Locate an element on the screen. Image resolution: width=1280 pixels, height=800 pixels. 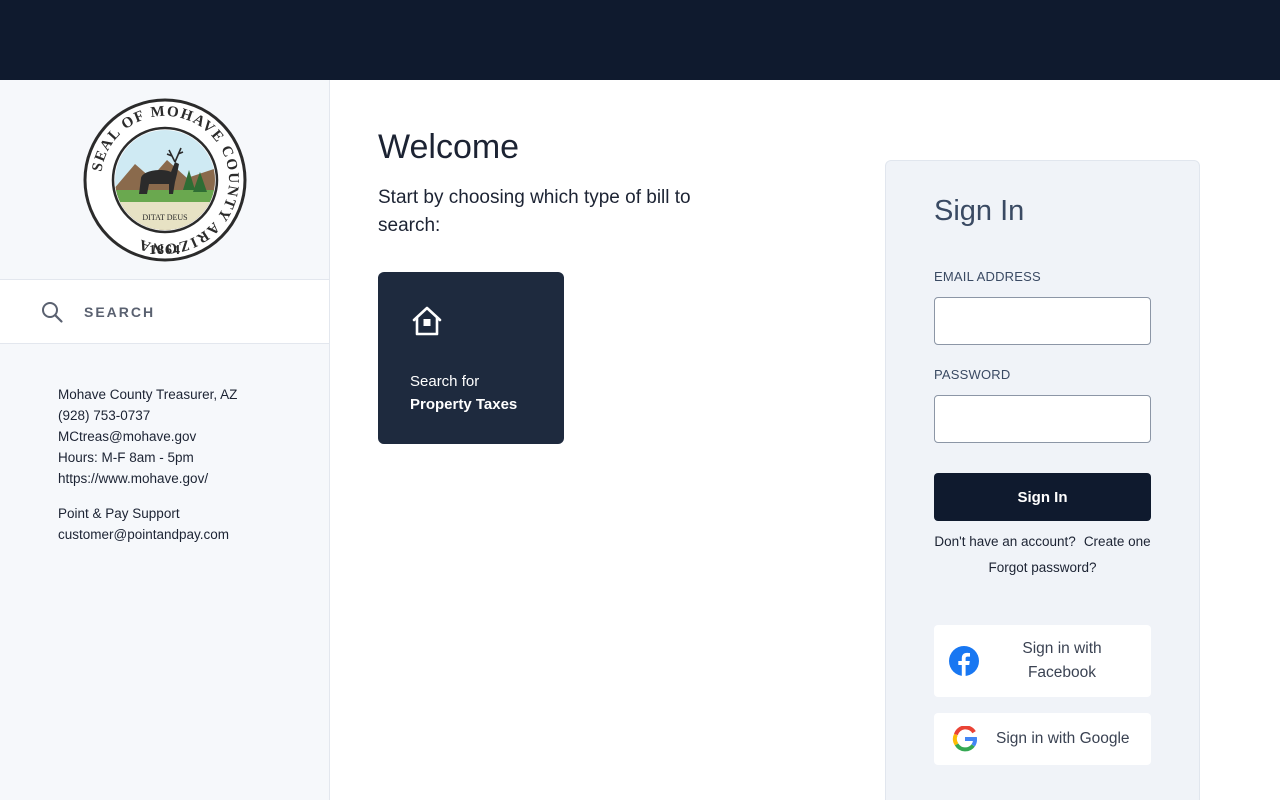
account-prompt: Don't have an account? Create one is located at coordinates (1042, 542).